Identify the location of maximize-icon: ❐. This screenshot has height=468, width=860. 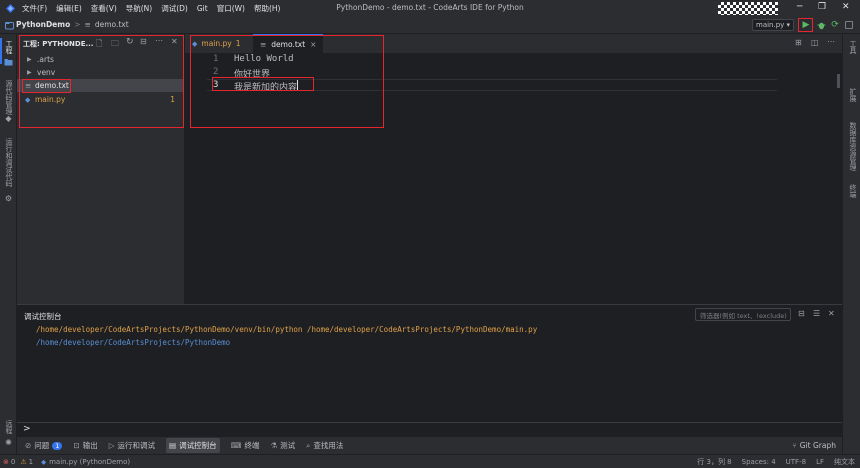
(822, 7).